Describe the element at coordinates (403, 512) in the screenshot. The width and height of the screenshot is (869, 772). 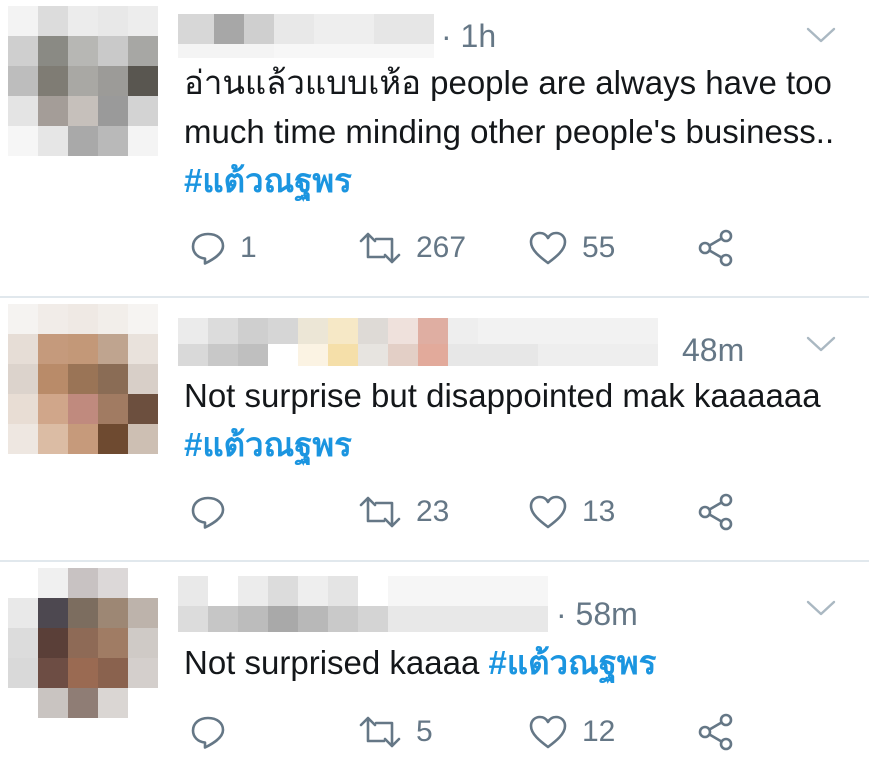
I see `retweet-button: 23` at that location.